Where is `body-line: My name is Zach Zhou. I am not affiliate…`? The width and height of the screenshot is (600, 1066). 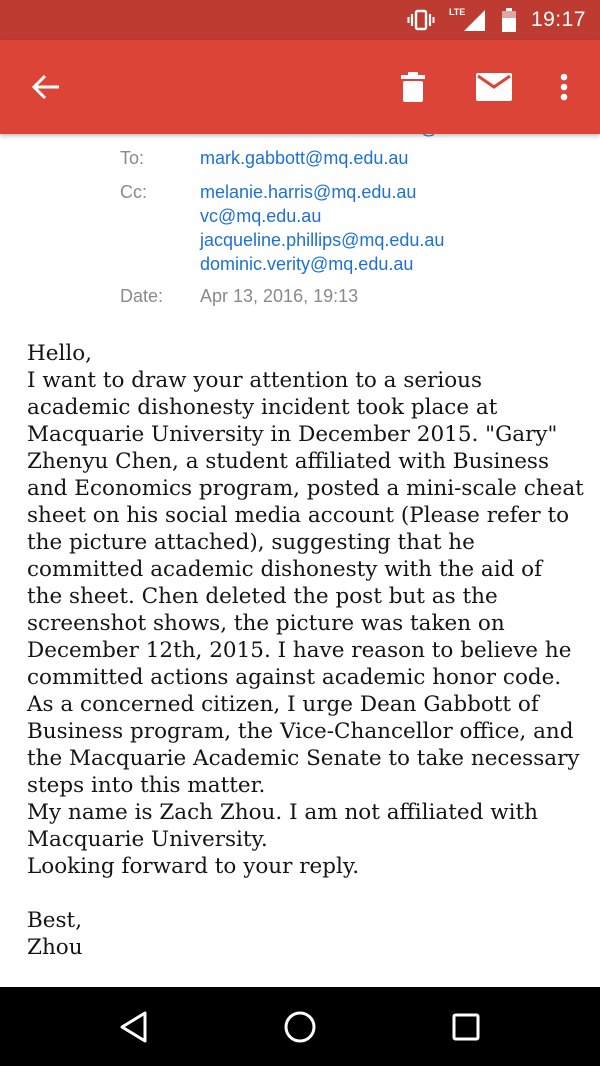 body-line: My name is Zach Zhou. I am not affiliate… is located at coordinates (282, 812).